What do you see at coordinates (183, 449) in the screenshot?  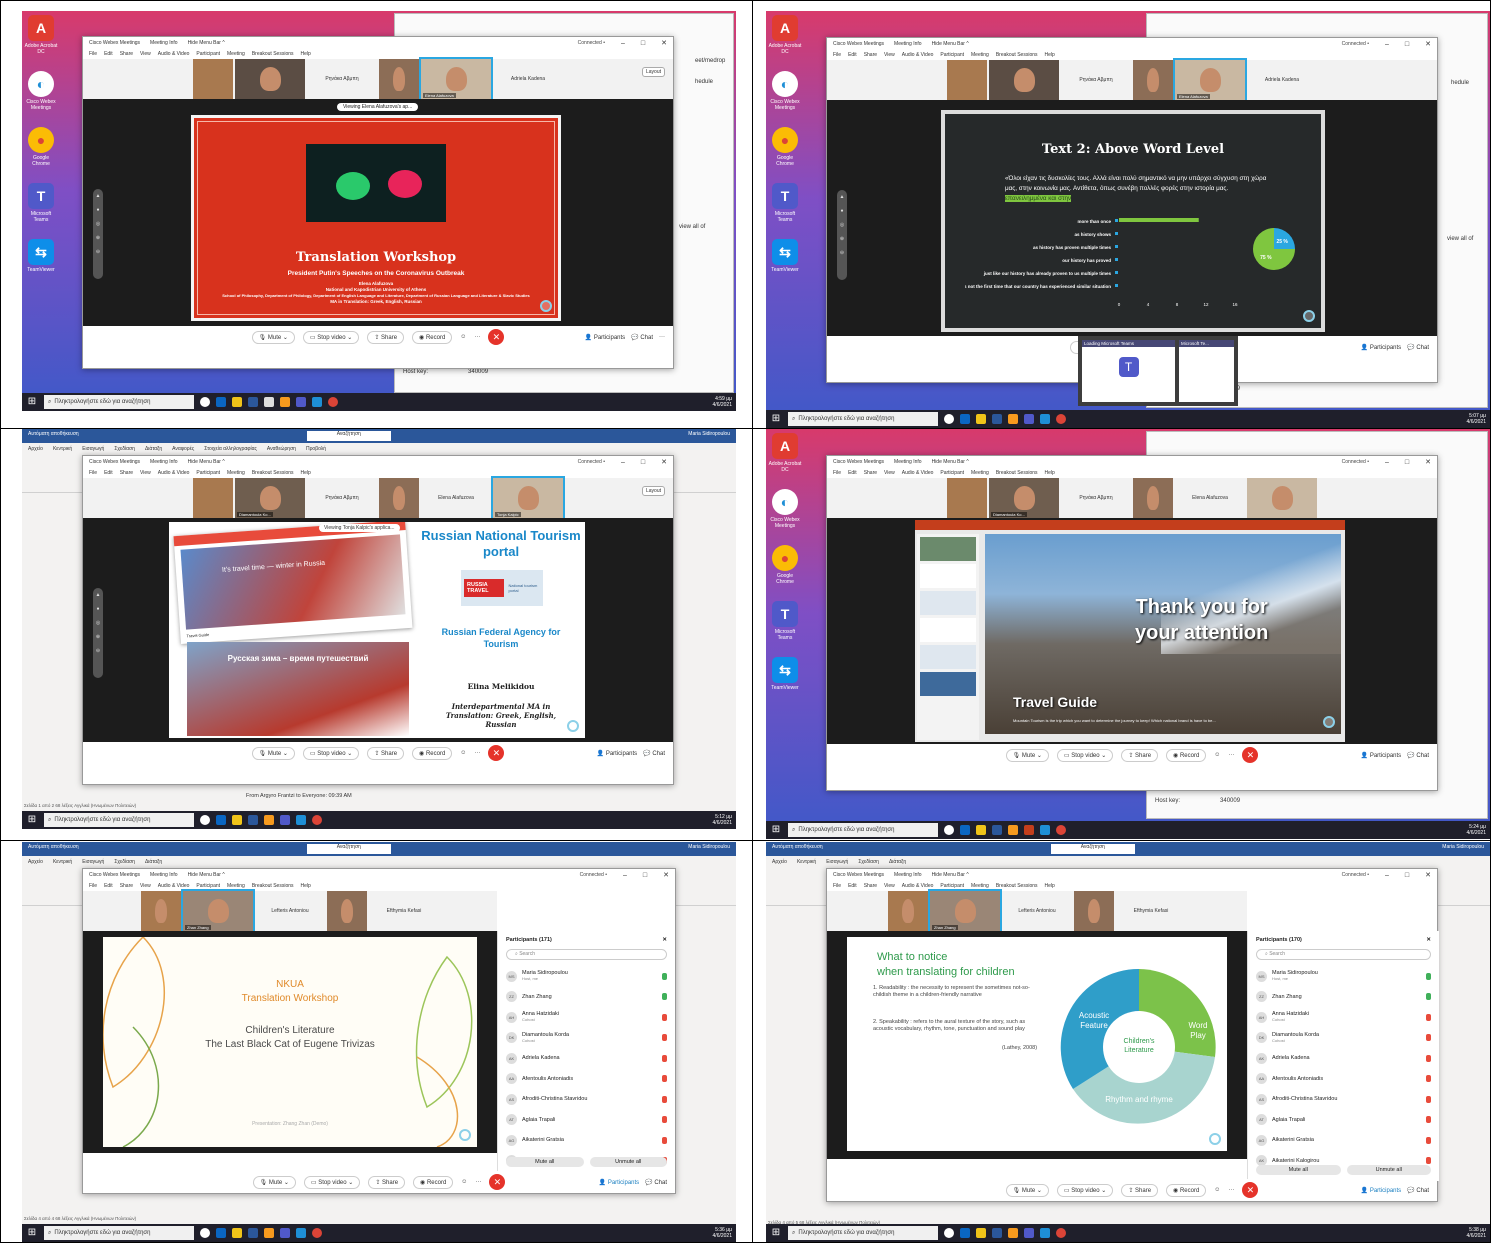 I see `word-tab: Αναφορές` at bounding box center [183, 449].